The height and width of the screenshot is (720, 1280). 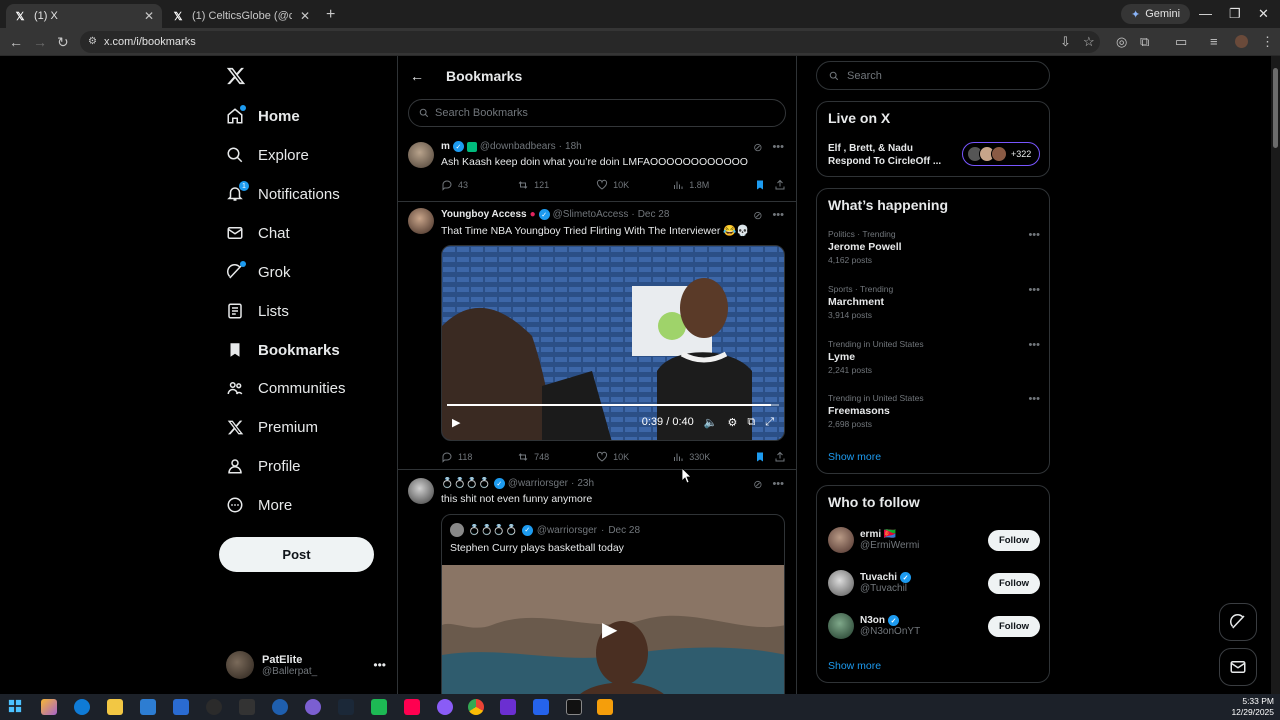 What do you see at coordinates (1267, 42) in the screenshot?
I see `menu-kebab-icon: ⋮` at bounding box center [1267, 42].